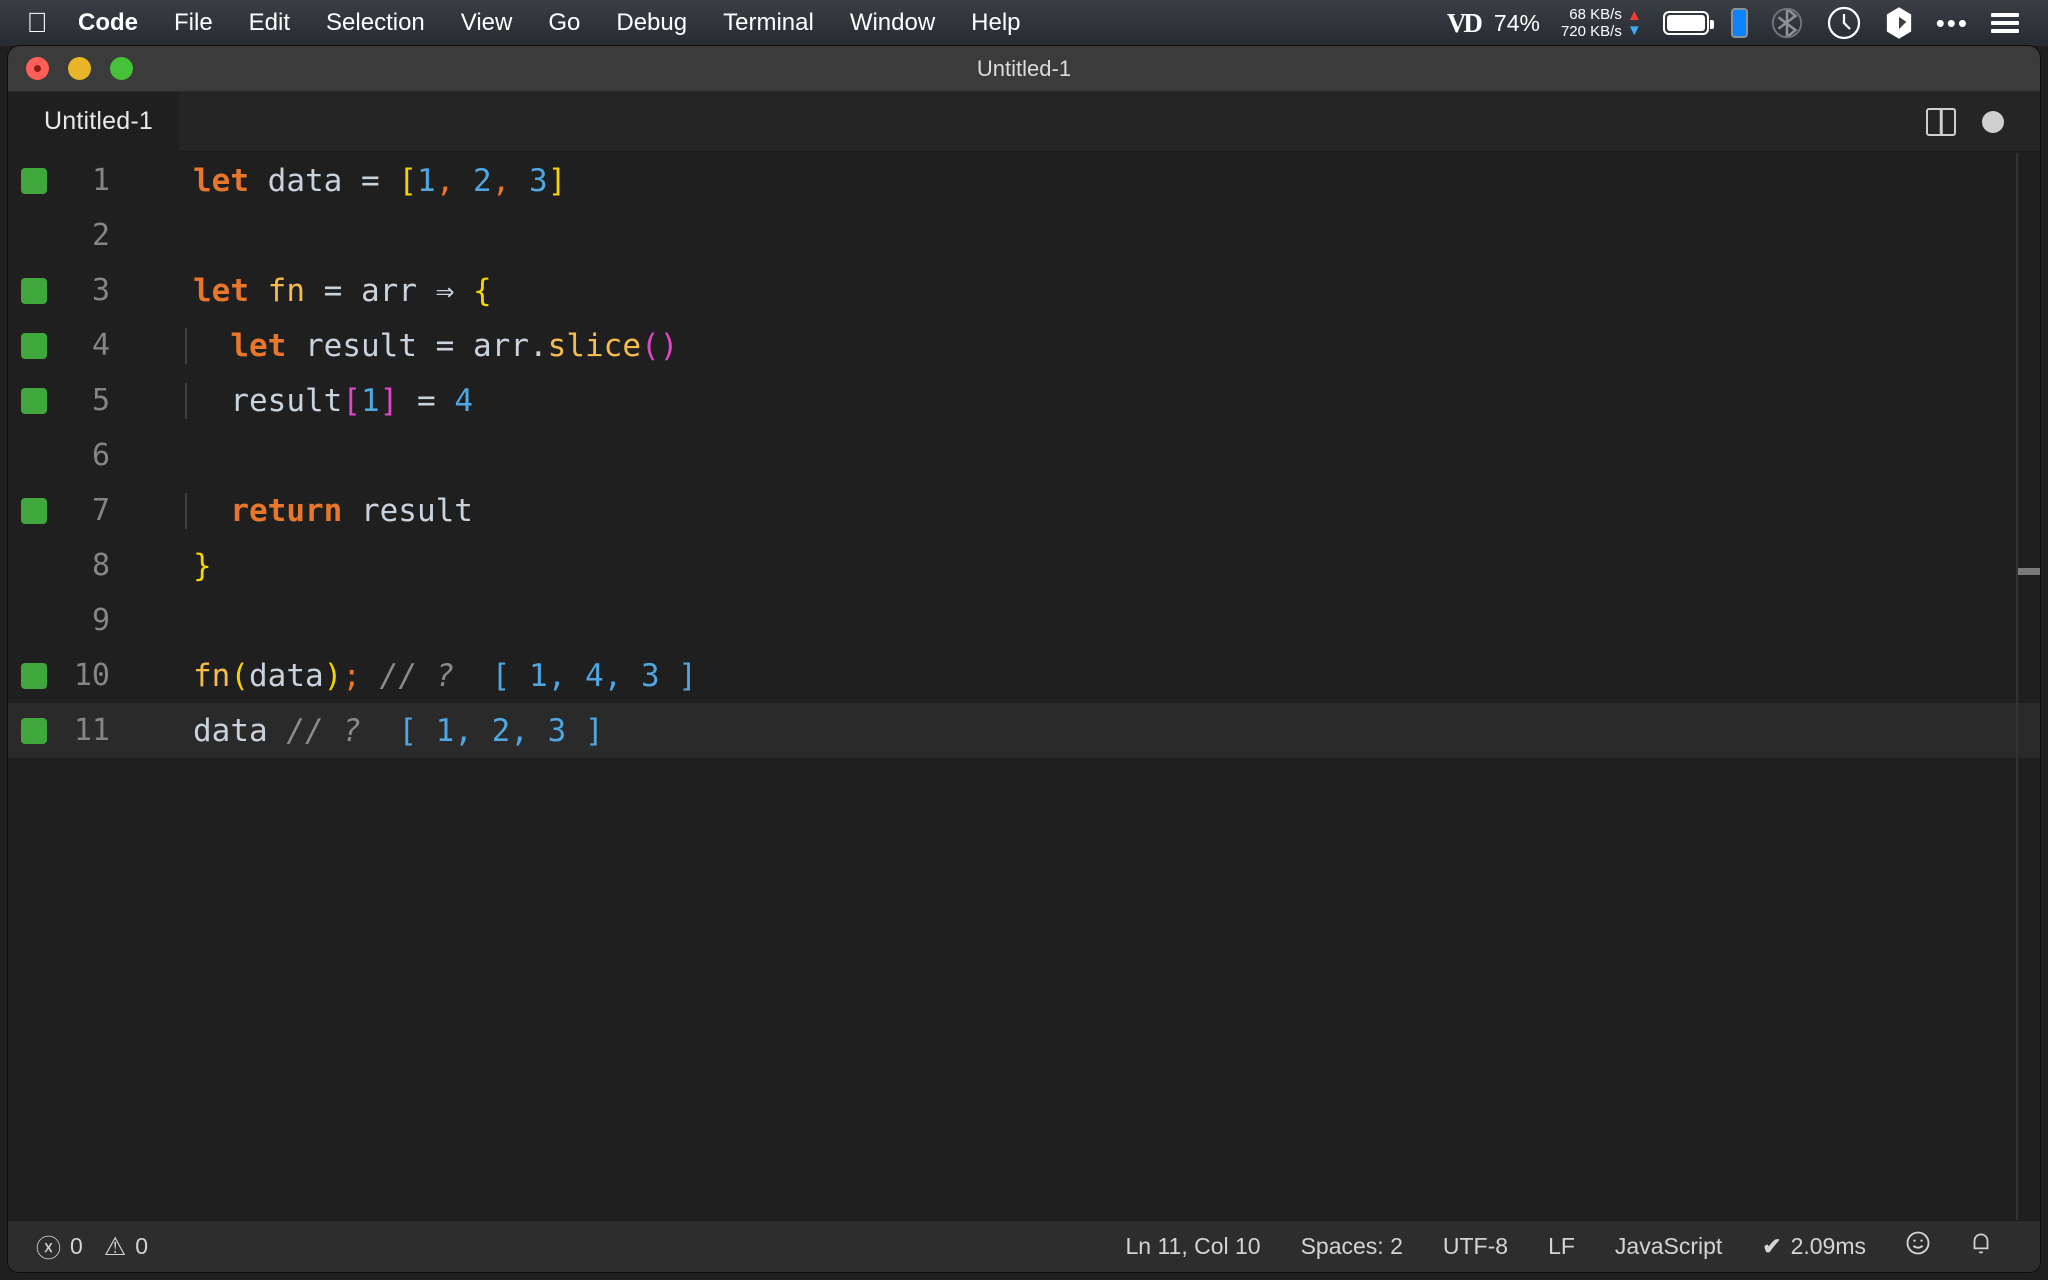 The height and width of the screenshot is (1280, 2048). Describe the element at coordinates (1475, 1246) in the screenshot. I see `encoding-setting: UTF-8` at that location.